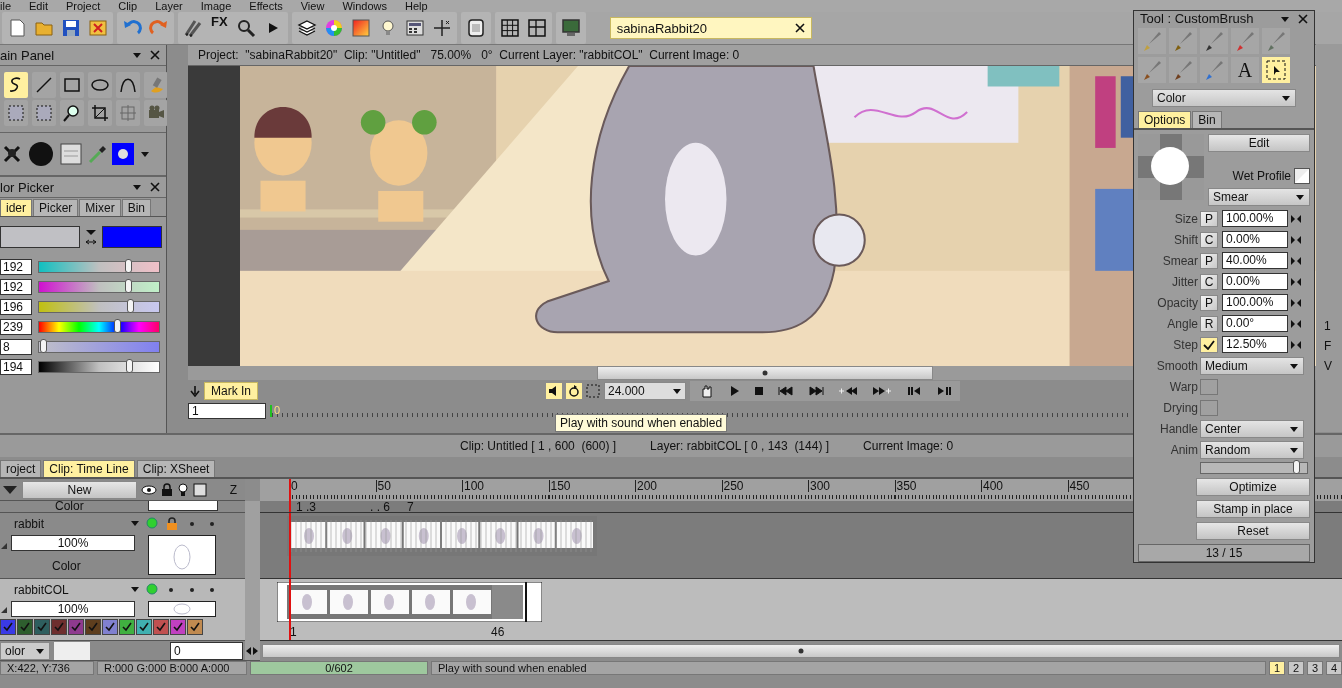  What do you see at coordinates (1252, 429) in the screenshot?
I see `option-dropdown: Center` at bounding box center [1252, 429].